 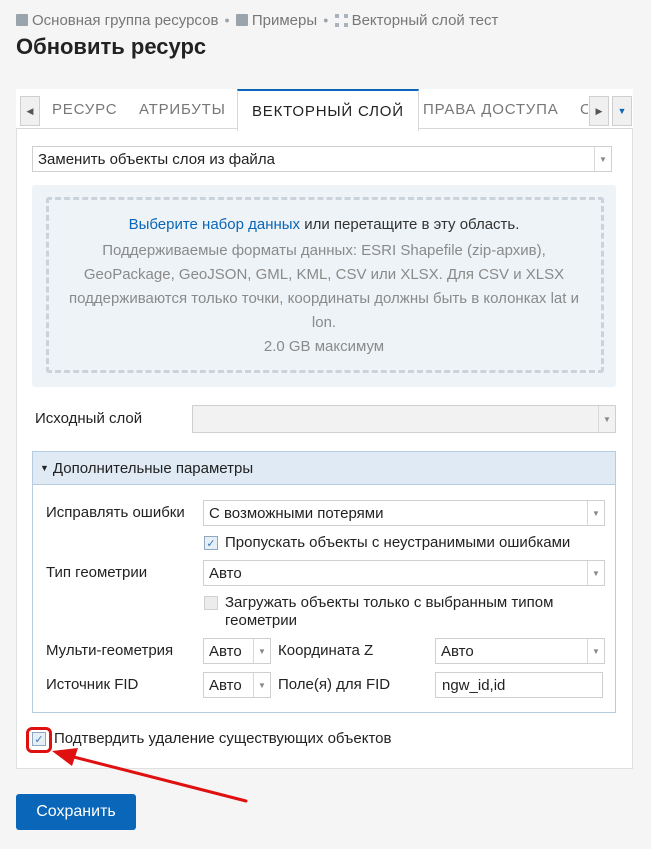 What do you see at coordinates (150, 775) in the screenshot?
I see `annotation-arrow-icon` at bounding box center [150, 775].